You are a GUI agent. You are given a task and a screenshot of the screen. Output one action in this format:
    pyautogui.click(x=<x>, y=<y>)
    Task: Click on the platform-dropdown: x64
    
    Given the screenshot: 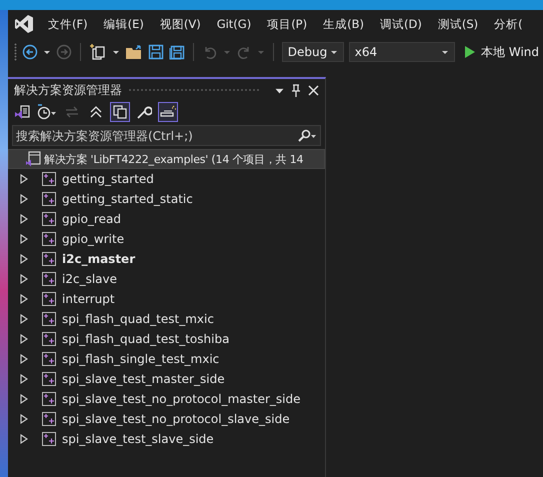 What is the action you would take?
    pyautogui.click(x=402, y=52)
    